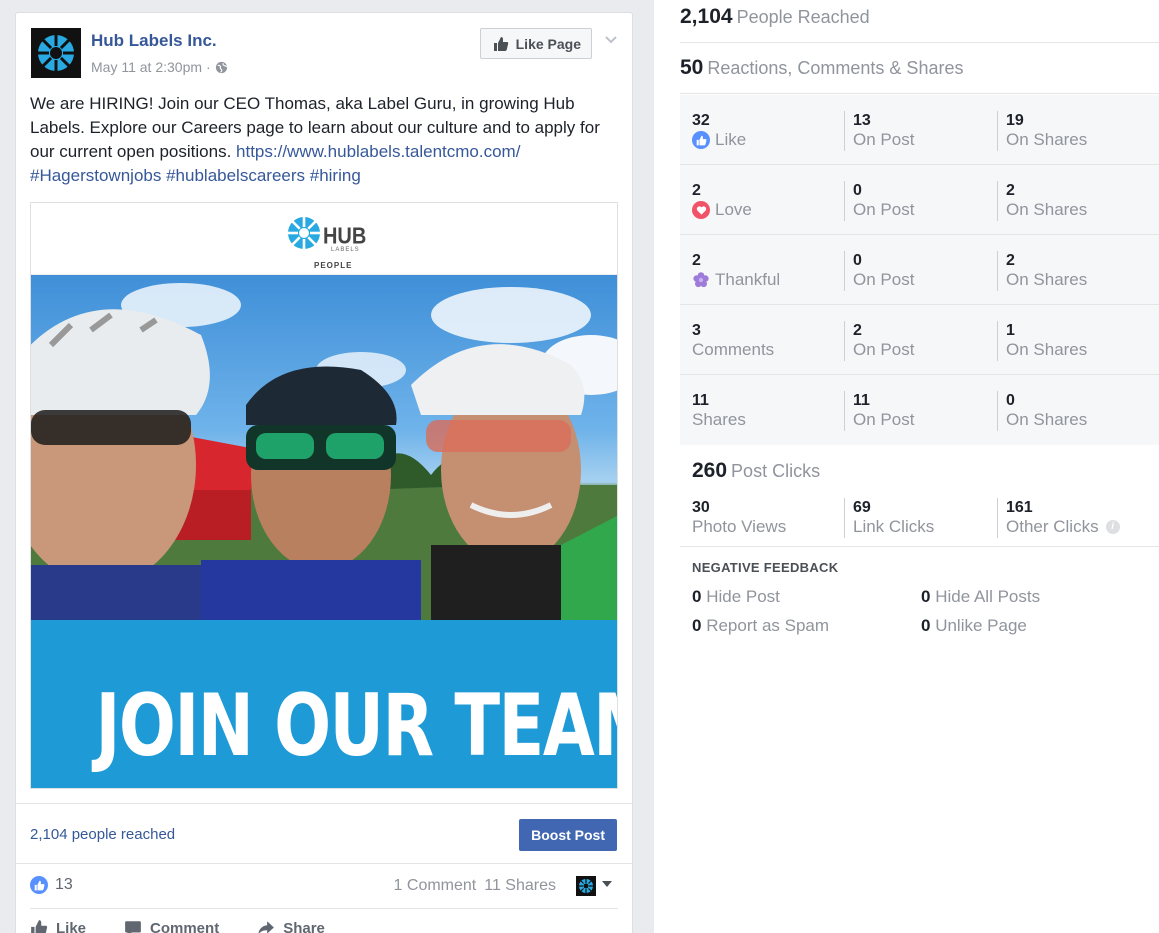 The height and width of the screenshot is (933, 1159). What do you see at coordinates (1010, 190) in the screenshot?
I see `love-on-shares-value: 2` at bounding box center [1010, 190].